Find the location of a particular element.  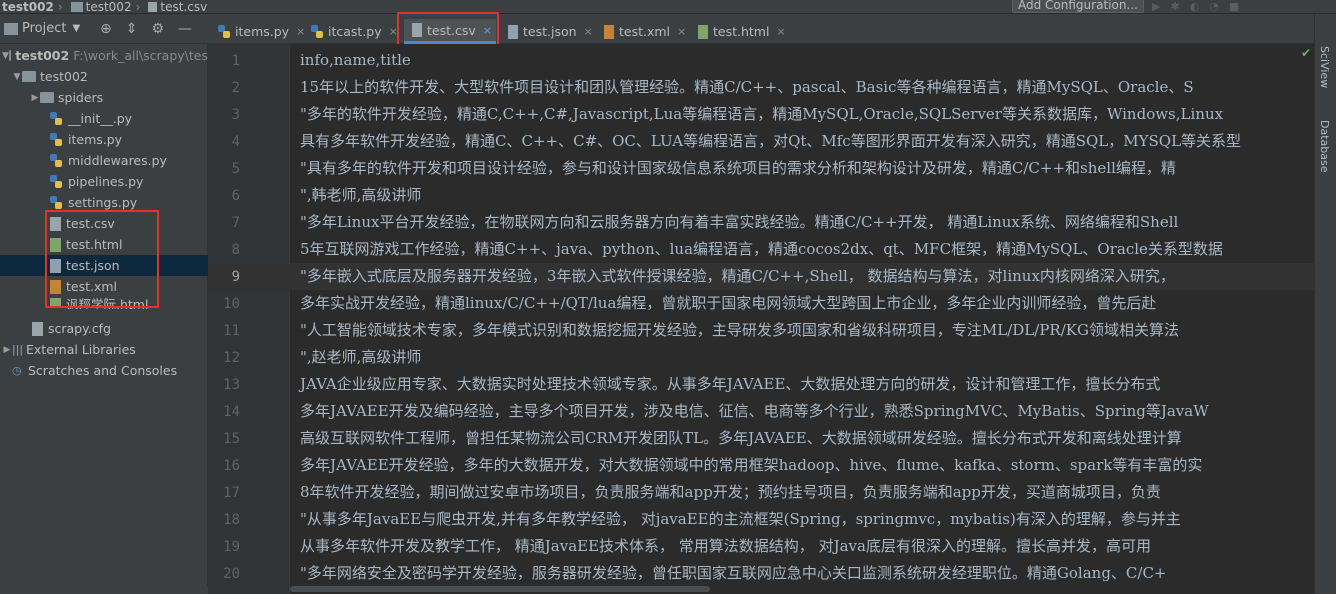

line-number: 10 is located at coordinates (231, 304).